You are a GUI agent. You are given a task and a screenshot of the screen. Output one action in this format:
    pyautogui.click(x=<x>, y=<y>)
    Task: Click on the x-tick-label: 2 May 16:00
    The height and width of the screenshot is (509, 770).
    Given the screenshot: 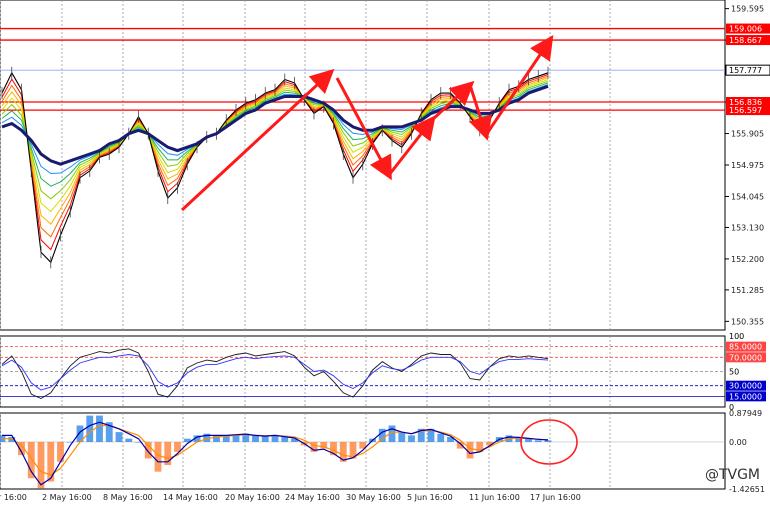 What is the action you would take?
    pyautogui.click(x=67, y=497)
    